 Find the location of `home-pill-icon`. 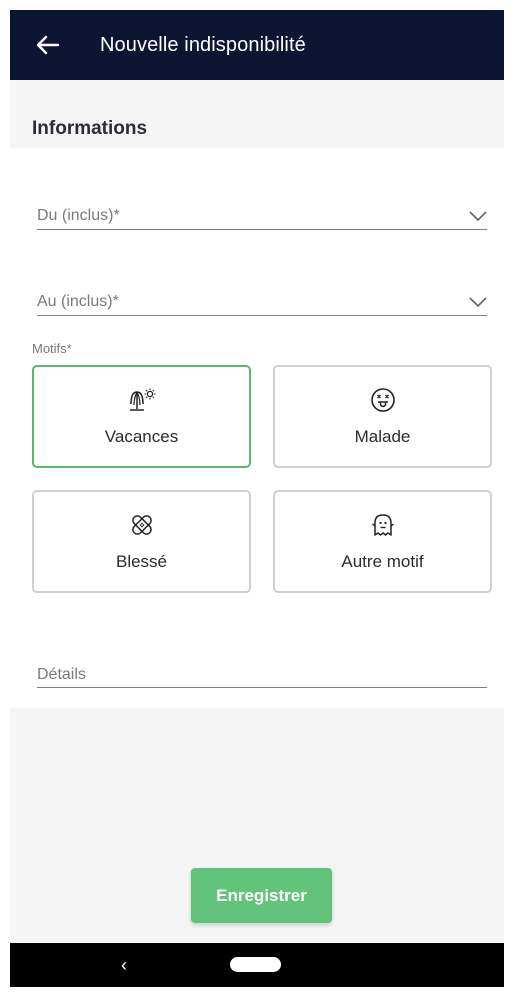

home-pill-icon is located at coordinates (255, 964).